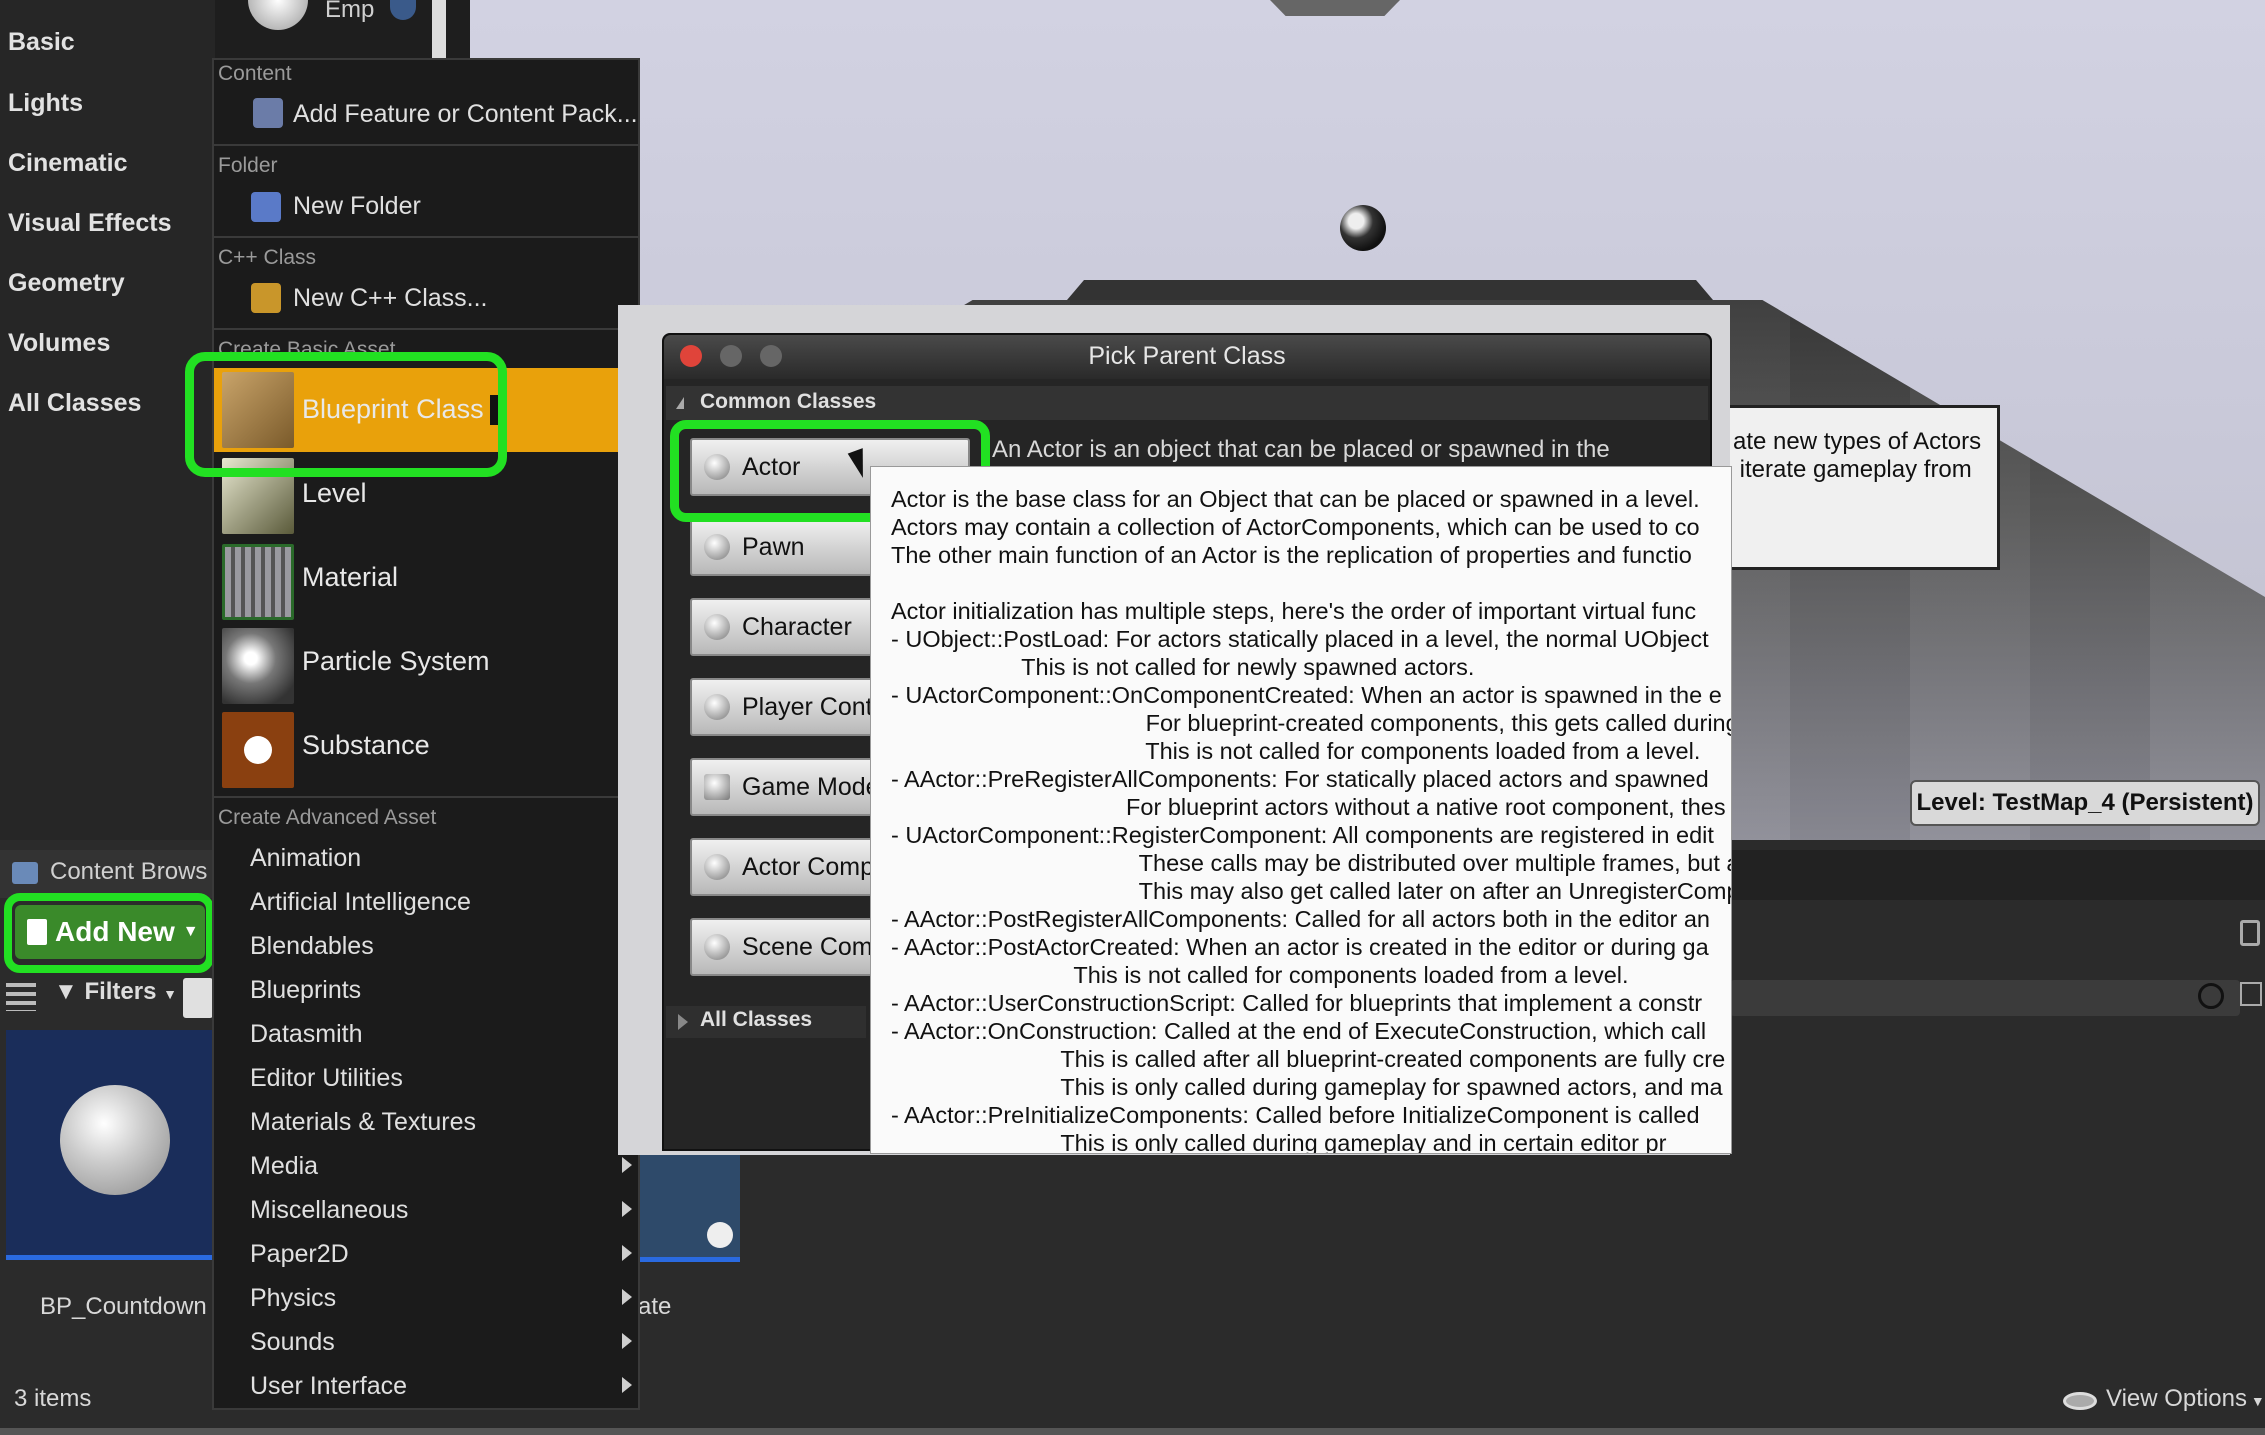 The width and height of the screenshot is (2265, 1435). I want to click on panel-divider, so click(439, 30).